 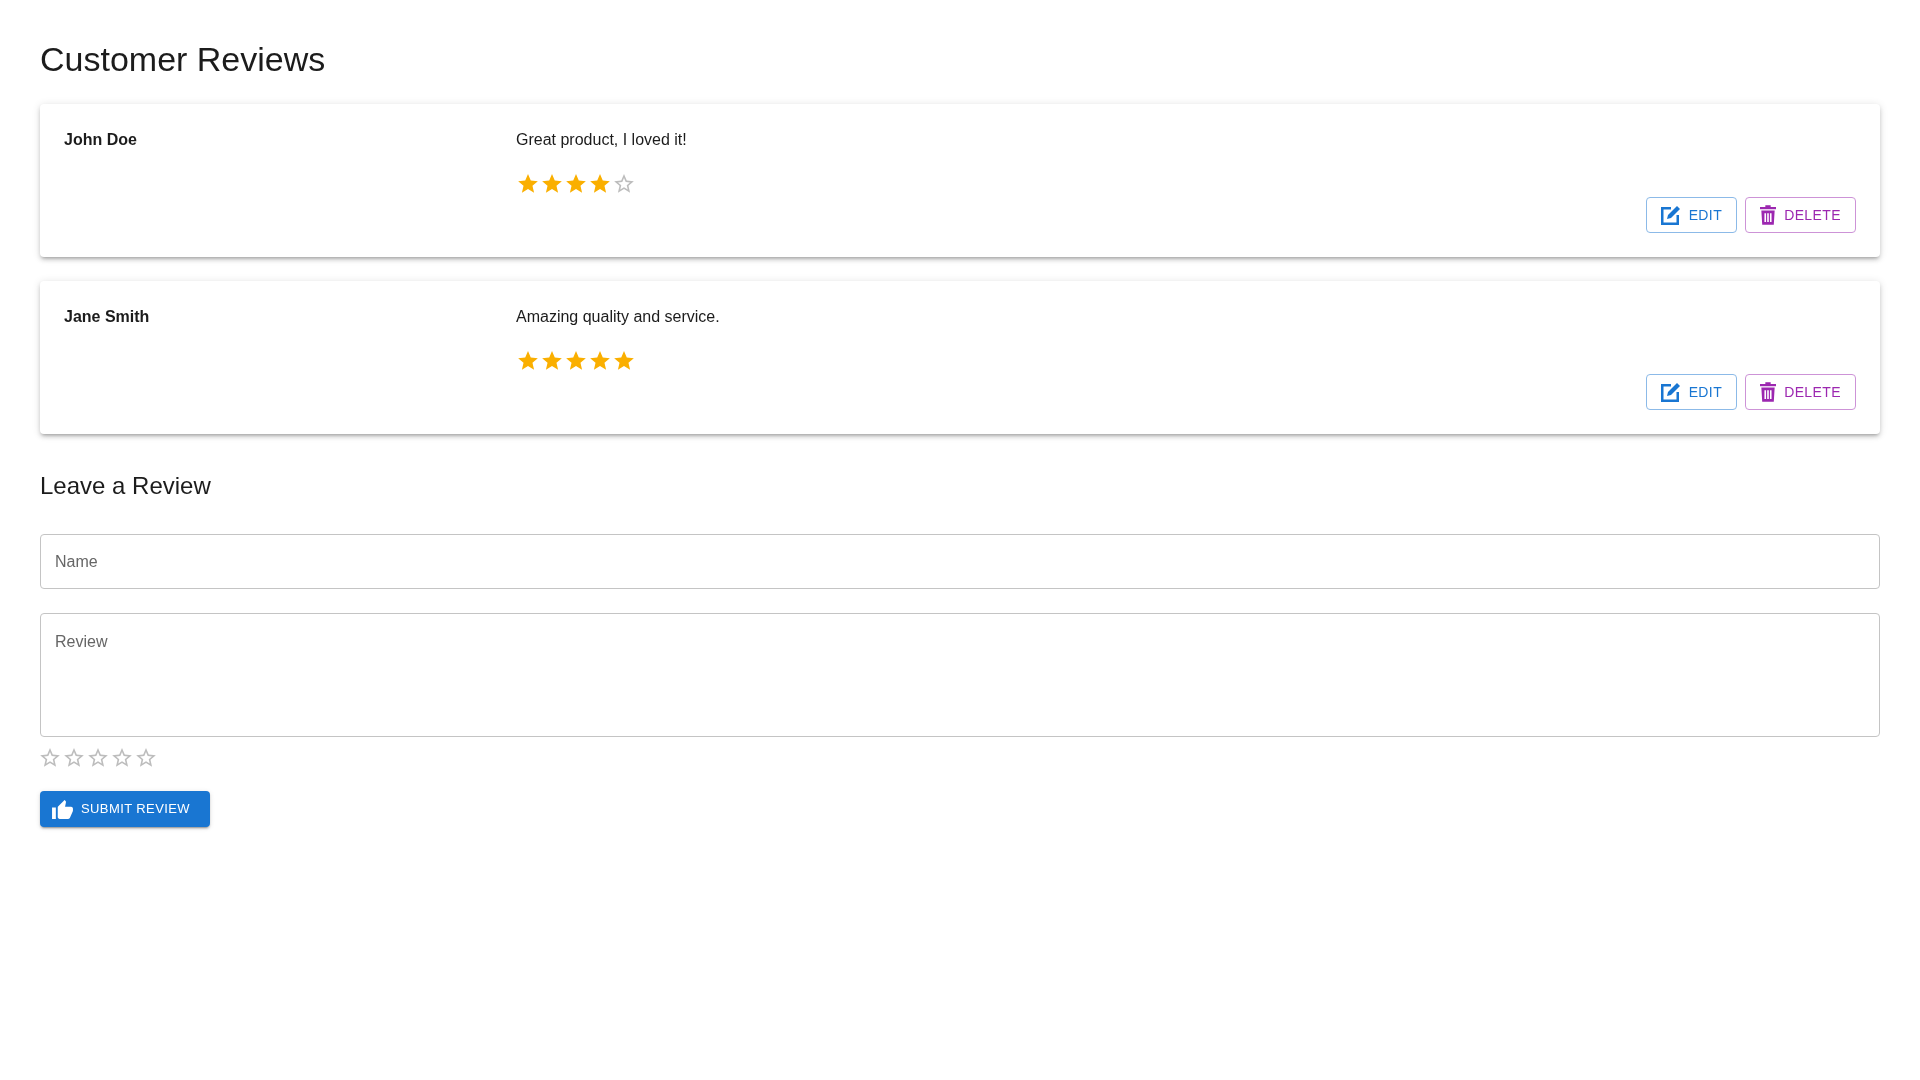 I want to click on submit-button: SUBMIT REVIEW, so click(x=125, y=809).